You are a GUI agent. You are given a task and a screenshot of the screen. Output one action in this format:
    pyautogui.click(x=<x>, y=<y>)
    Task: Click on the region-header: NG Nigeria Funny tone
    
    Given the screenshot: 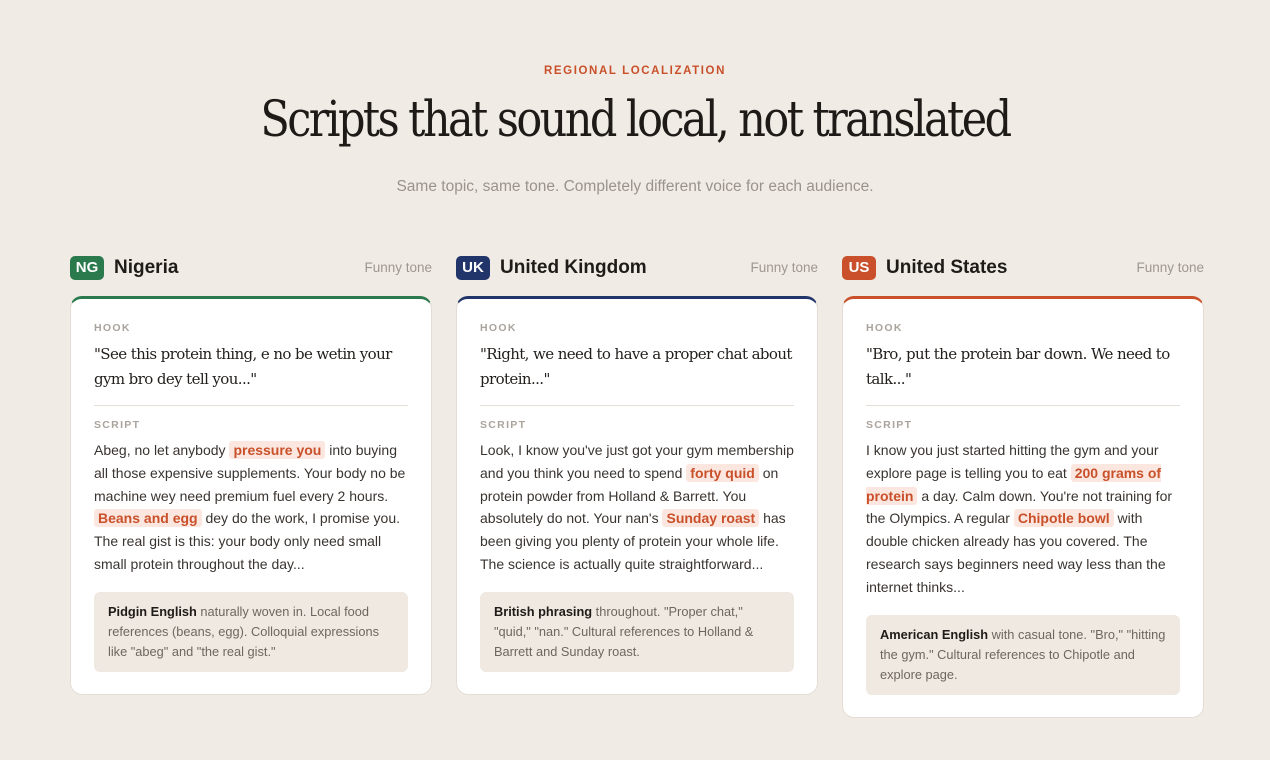 What is the action you would take?
    pyautogui.click(x=251, y=269)
    